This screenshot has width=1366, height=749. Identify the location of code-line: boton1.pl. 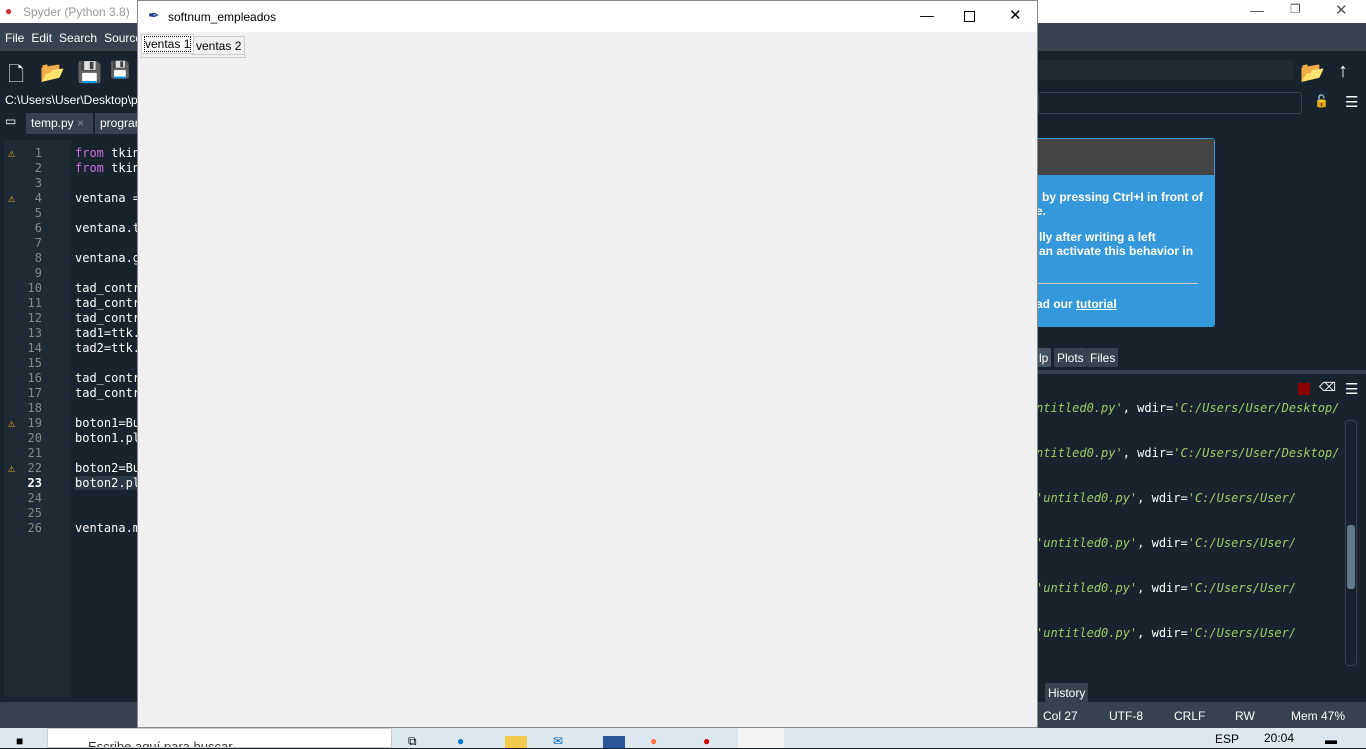
(108, 438).